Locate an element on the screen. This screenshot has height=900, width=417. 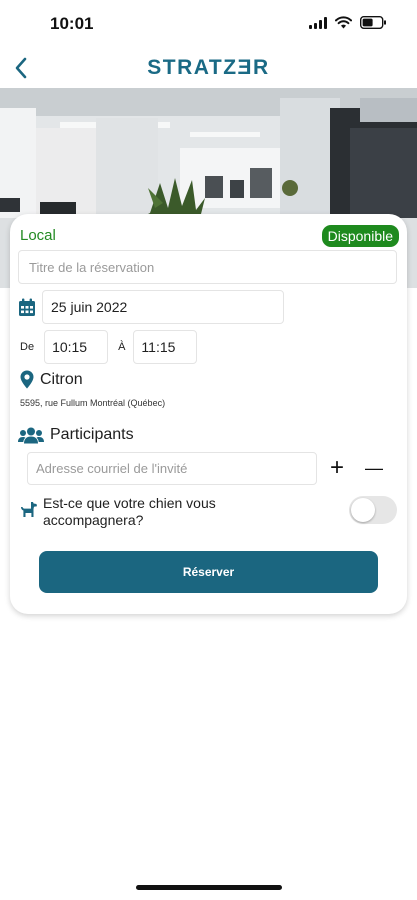
reservation-title-input is located at coordinates (207, 267).